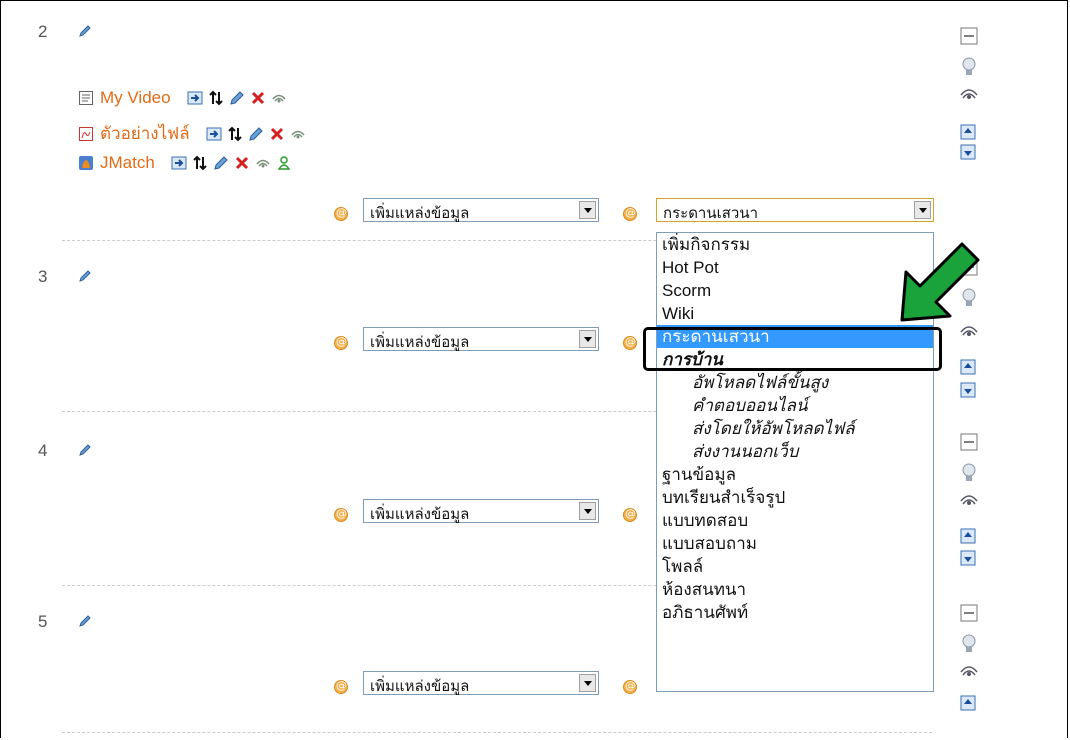 This screenshot has width=1070, height=740. What do you see at coordinates (43, 621) in the screenshot?
I see `section-number: 5` at bounding box center [43, 621].